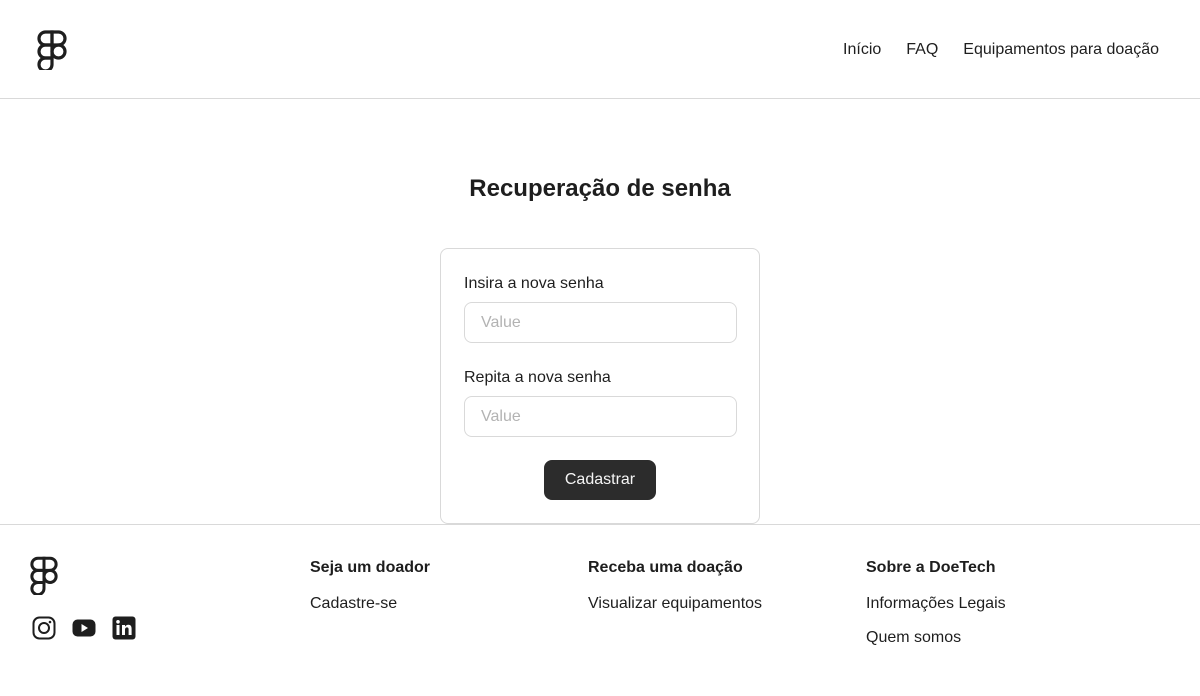 The image size is (1200, 696). I want to click on footer-column-title: Sobre a DoeTech, so click(931, 567).